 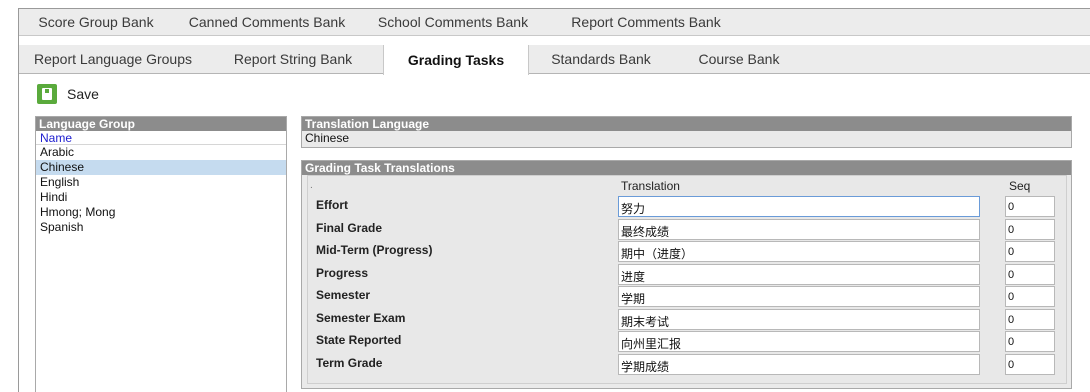 What do you see at coordinates (161, 152) in the screenshot?
I see `language-item-arabic: Arabic` at bounding box center [161, 152].